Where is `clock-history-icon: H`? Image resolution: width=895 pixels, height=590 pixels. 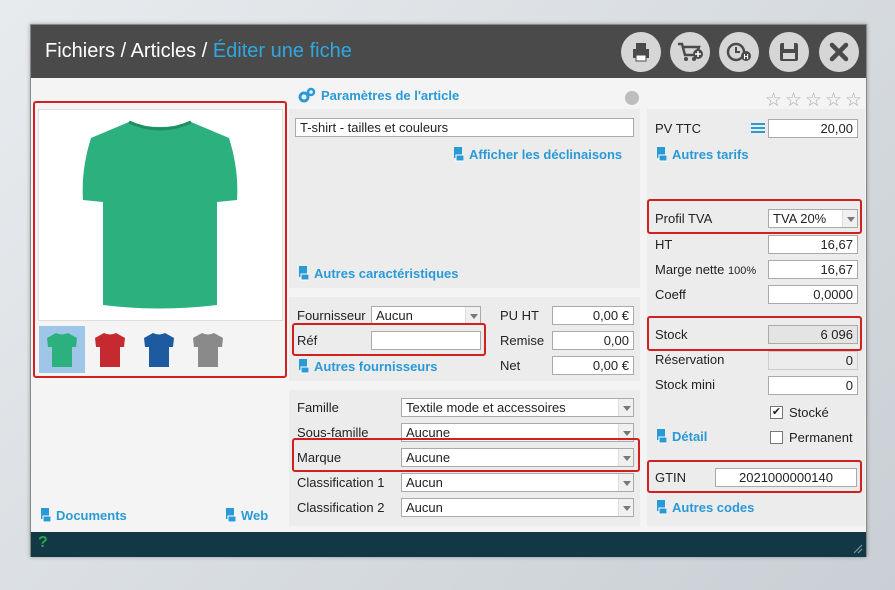 clock-history-icon: H is located at coordinates (738, 52).